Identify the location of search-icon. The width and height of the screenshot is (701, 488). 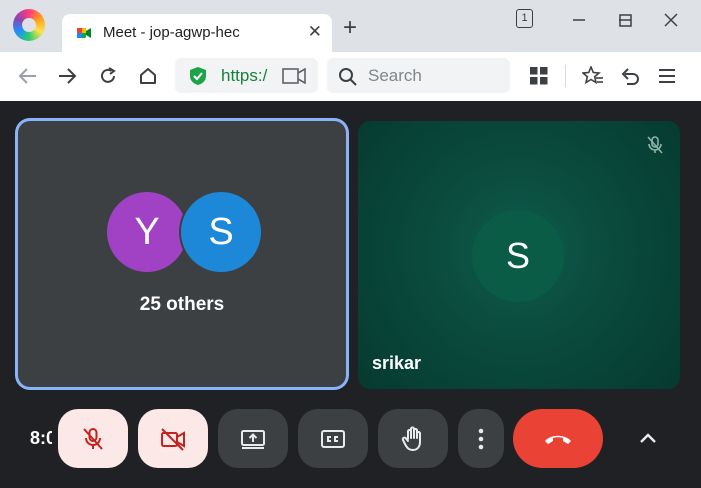
(348, 77).